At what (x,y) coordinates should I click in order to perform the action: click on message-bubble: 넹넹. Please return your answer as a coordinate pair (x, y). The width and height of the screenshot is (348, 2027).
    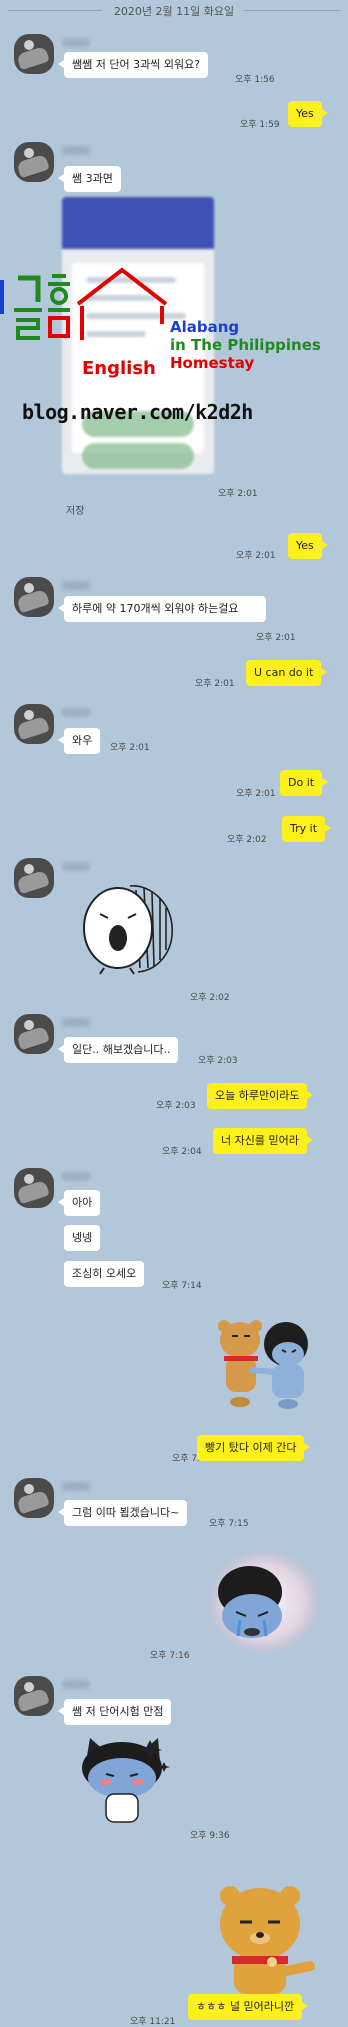
    Looking at the image, I should click on (82, 1238).